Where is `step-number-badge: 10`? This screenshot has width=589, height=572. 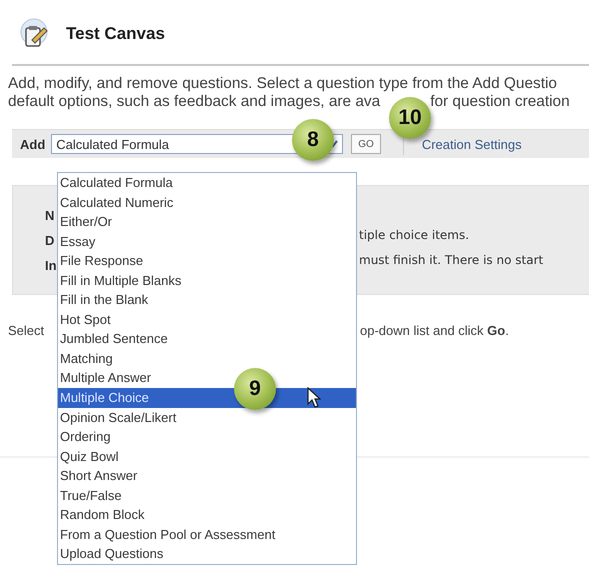
step-number-badge: 10 is located at coordinates (410, 118).